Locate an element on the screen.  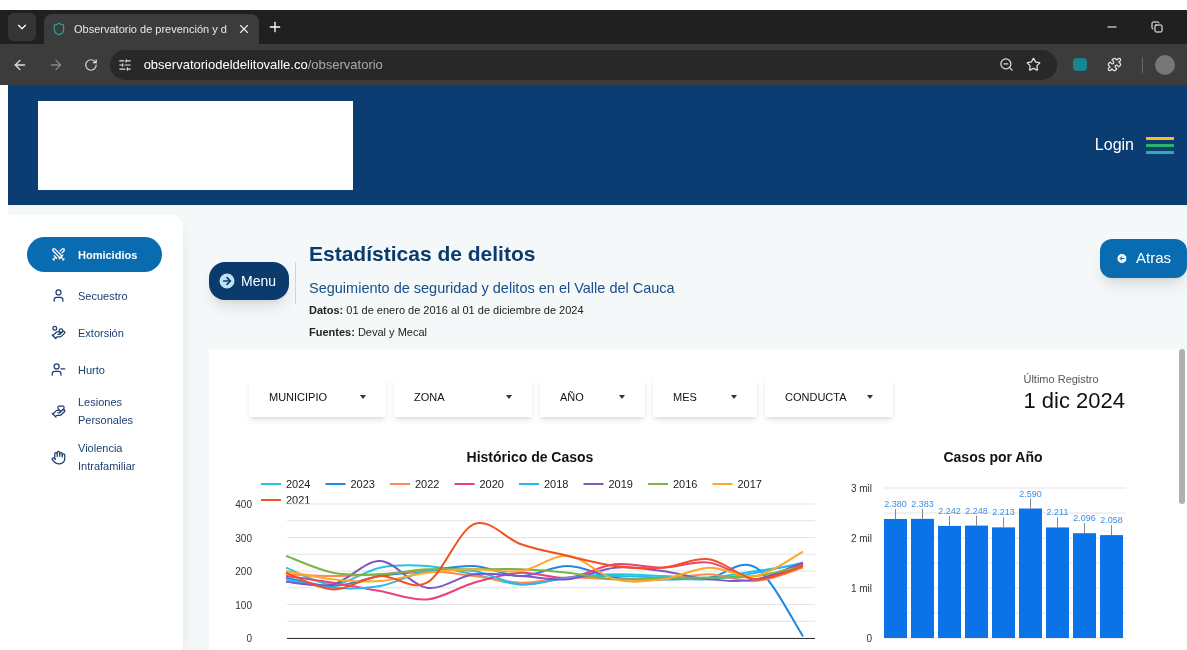
sidebar-item: Lesiones Personales is located at coordinates (94, 411).